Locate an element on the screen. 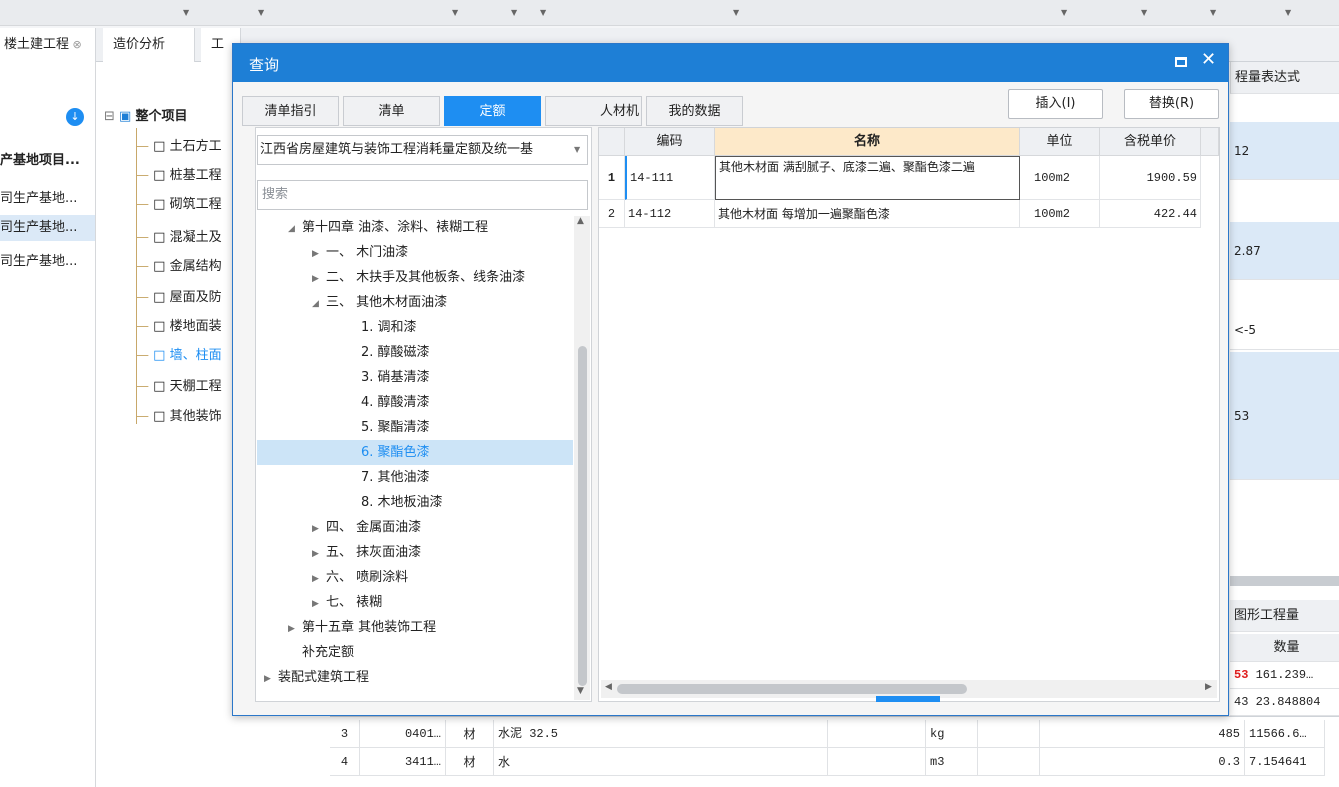  tree-item: ▶ 第十五章 其他装饰工程 is located at coordinates (362, 627).